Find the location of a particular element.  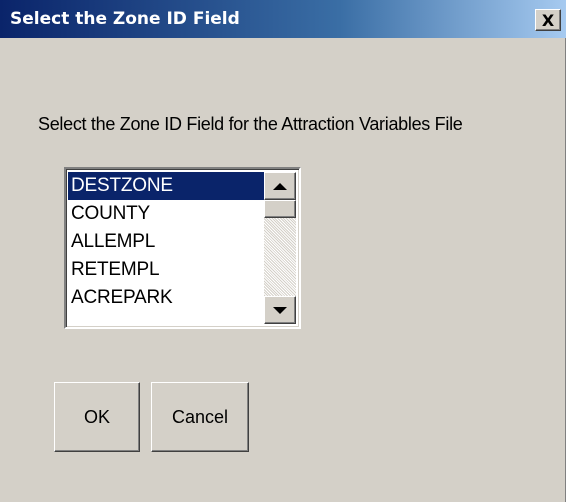

vertical-scrollbar is located at coordinates (280, 248).